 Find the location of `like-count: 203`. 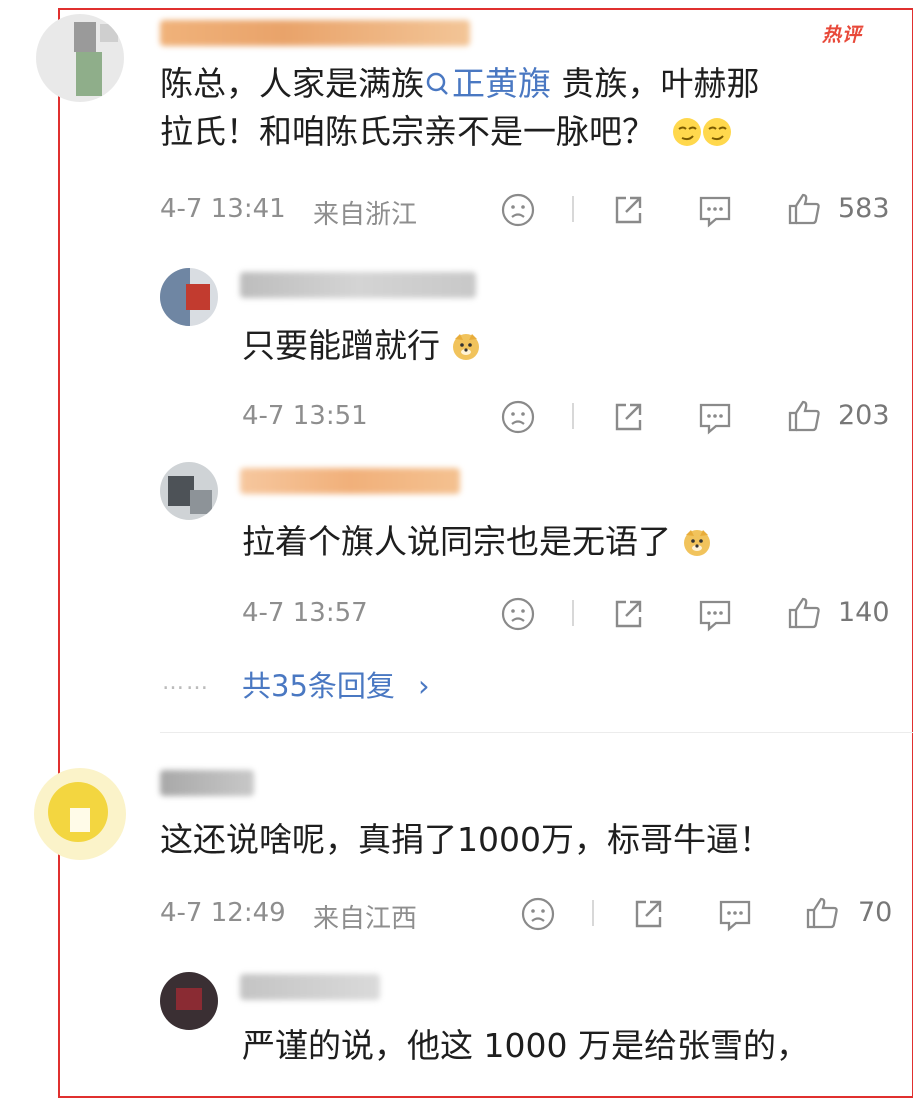

like-count: 203 is located at coordinates (864, 415).